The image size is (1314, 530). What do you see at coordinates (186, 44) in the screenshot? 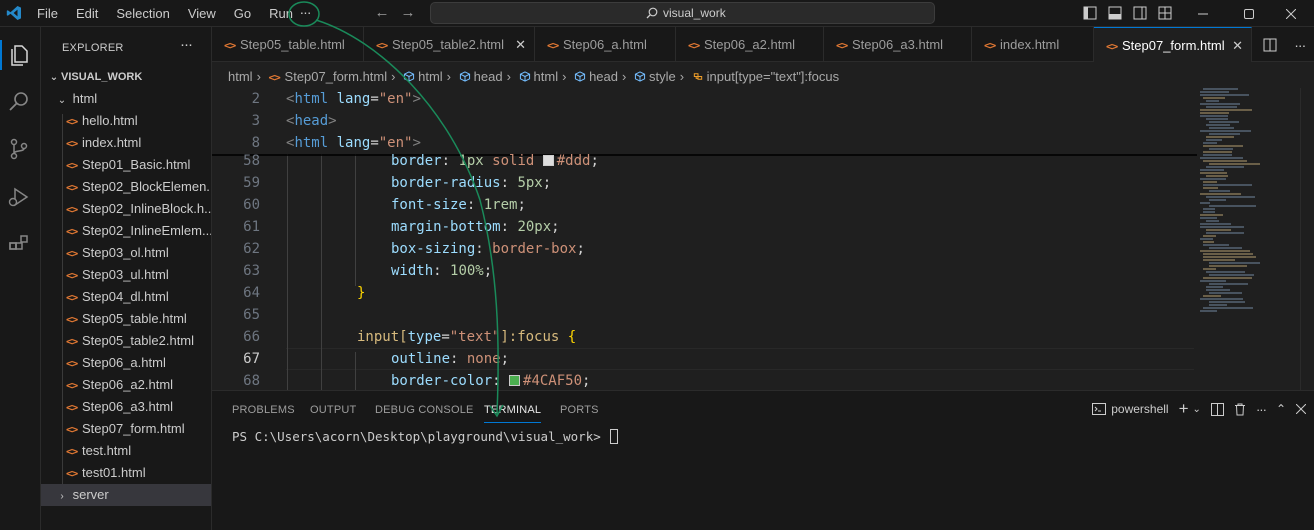
I see `explorer-more-actions-button: ···` at bounding box center [186, 44].